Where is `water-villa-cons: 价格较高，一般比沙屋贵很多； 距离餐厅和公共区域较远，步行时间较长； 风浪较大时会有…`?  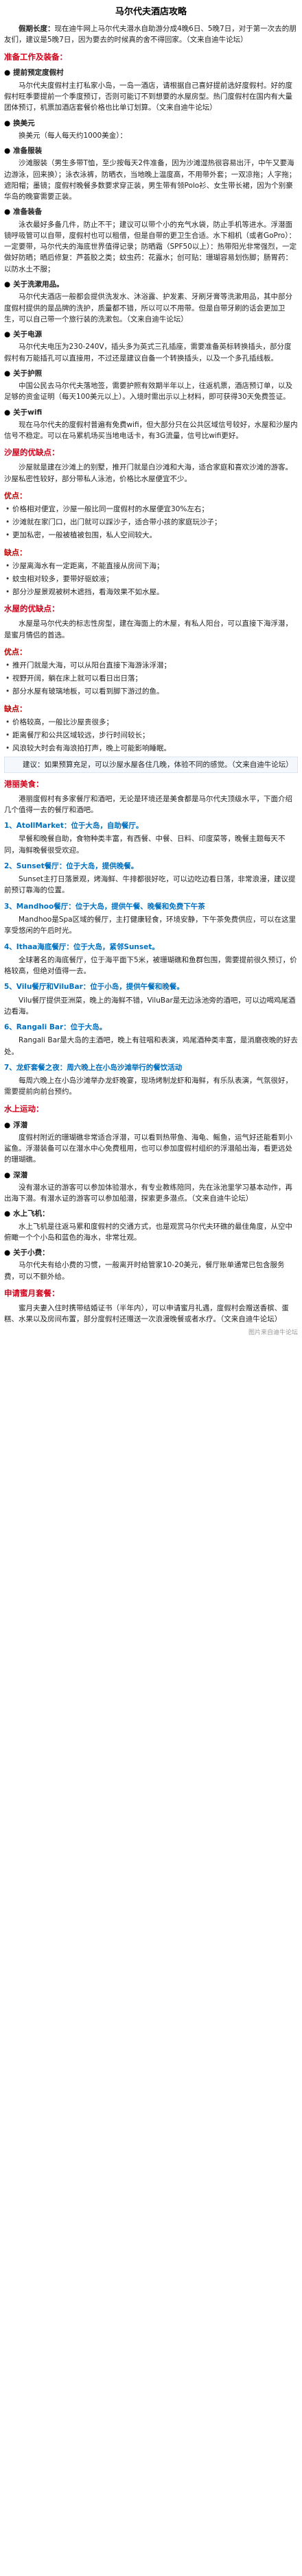 water-villa-cons: 价格较高，一般比沙屋贵很多； 距离餐厅和公共区域较远，步行时间较长； 风浪较大时会有… is located at coordinates (151, 736).